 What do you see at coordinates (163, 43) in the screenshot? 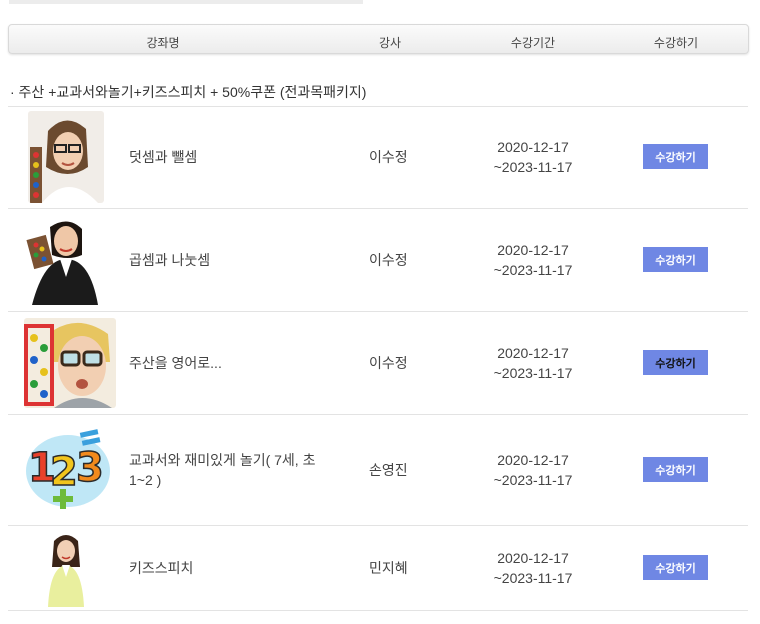
I see `header-course-name: 강좌명` at bounding box center [163, 43].